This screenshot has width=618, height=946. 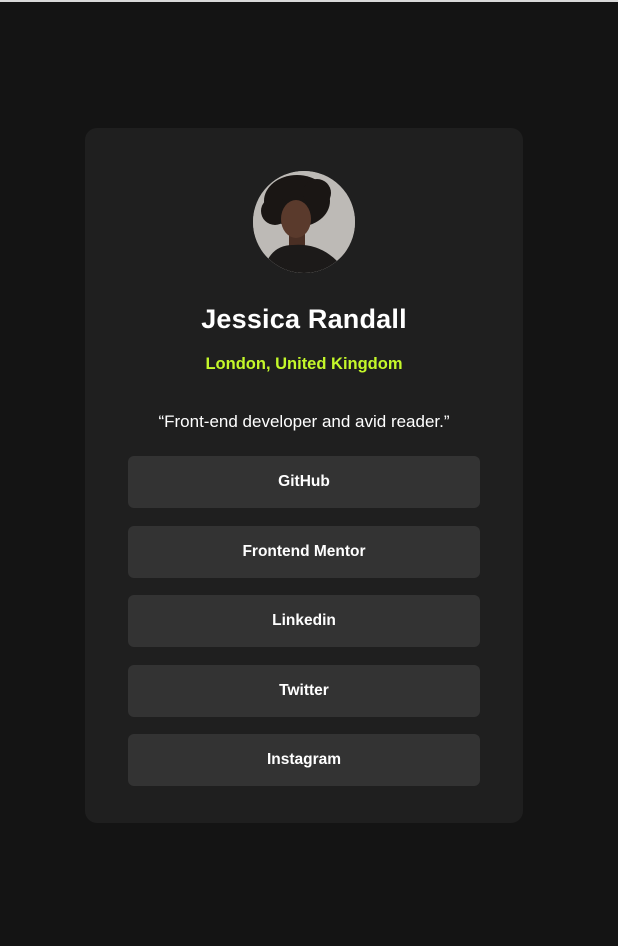 What do you see at coordinates (304, 421) in the screenshot?
I see `profile-bio: “Front-end developer and avid reader.”` at bounding box center [304, 421].